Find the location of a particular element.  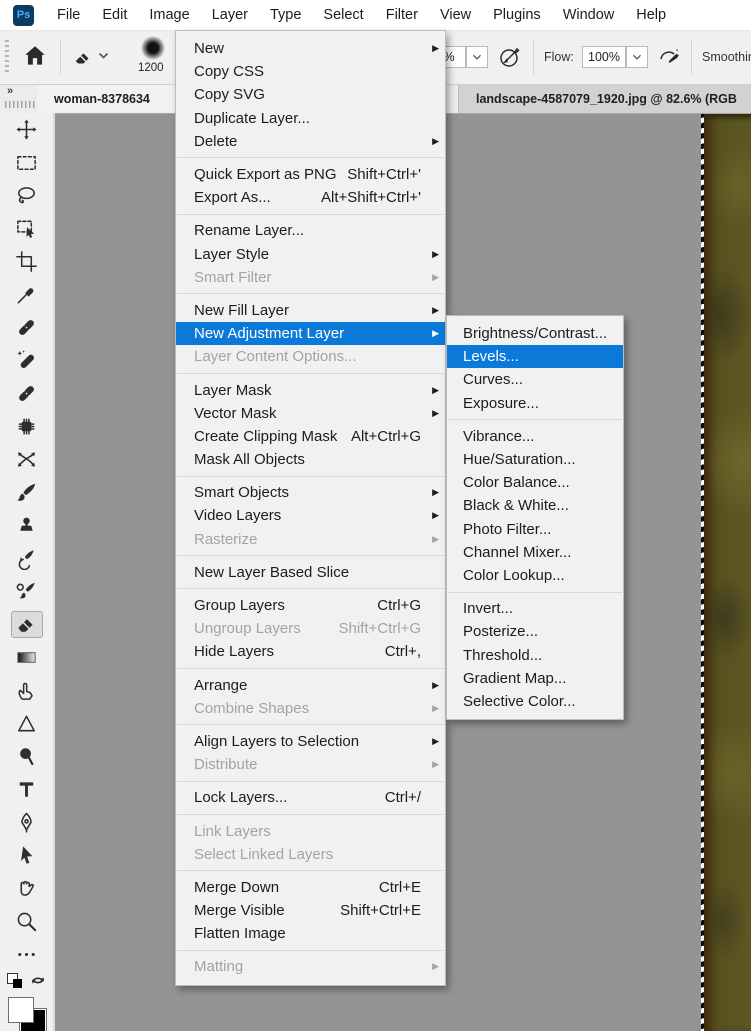

foreground-background-swatches is located at coordinates (27, 1014).